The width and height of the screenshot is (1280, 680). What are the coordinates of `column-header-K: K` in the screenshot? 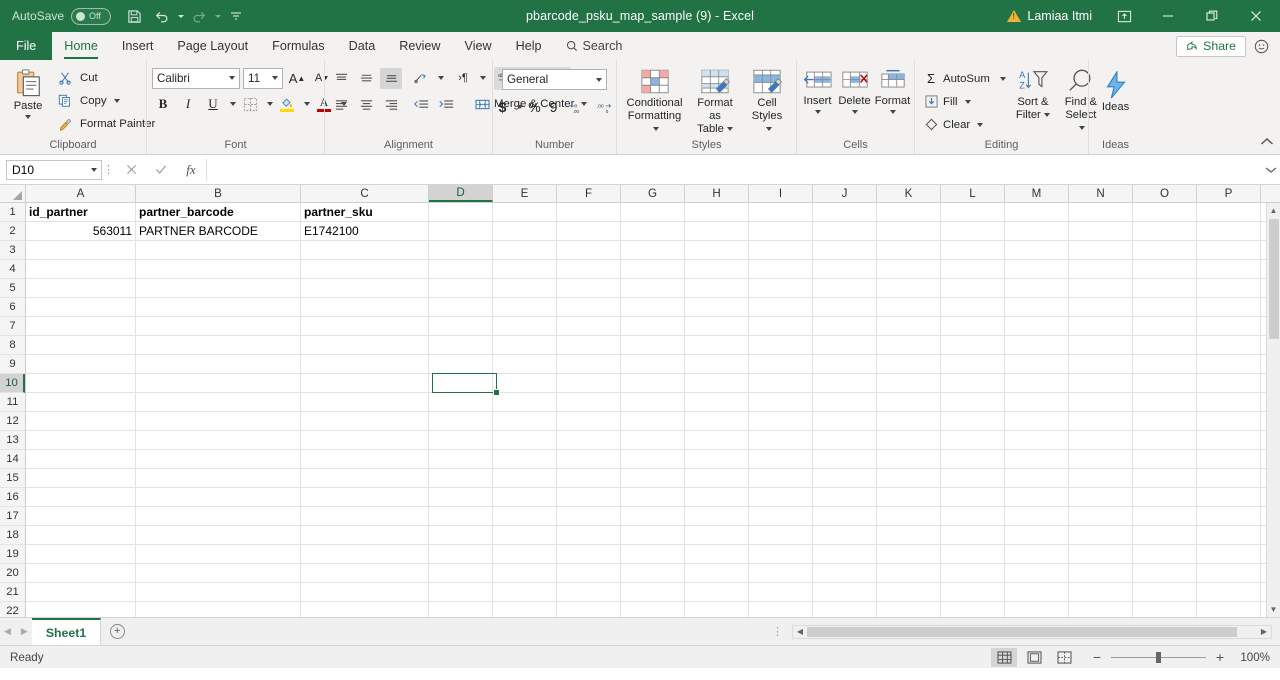 It's located at (909, 193).